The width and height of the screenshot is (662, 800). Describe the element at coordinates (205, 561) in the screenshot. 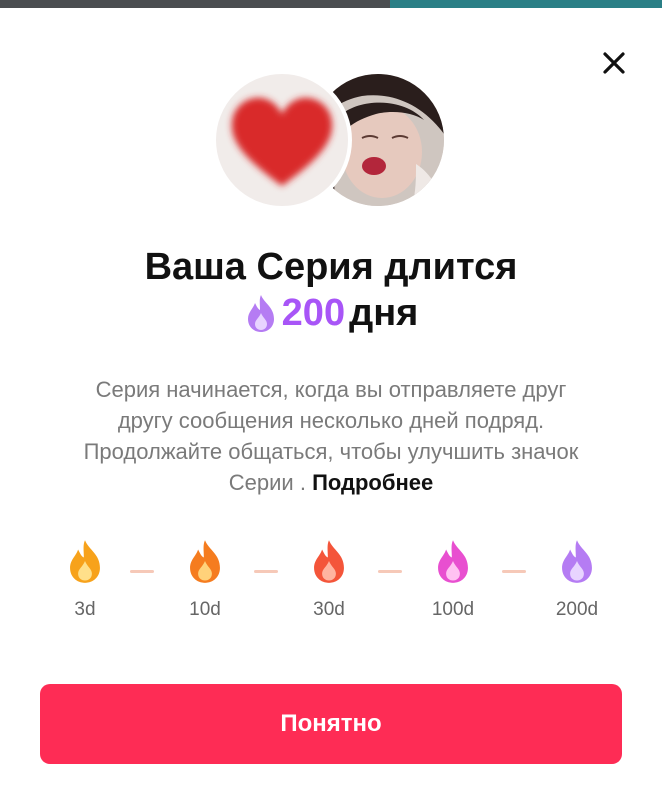

I see `flame-icon` at that location.